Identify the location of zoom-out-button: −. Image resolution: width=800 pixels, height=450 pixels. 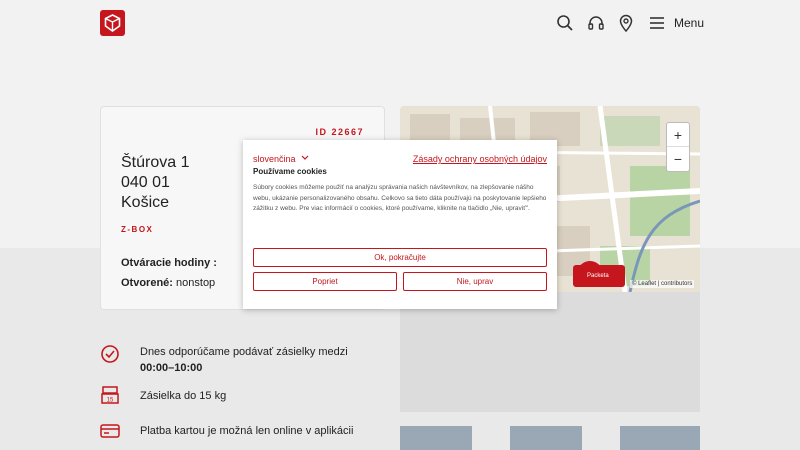
(678, 159).